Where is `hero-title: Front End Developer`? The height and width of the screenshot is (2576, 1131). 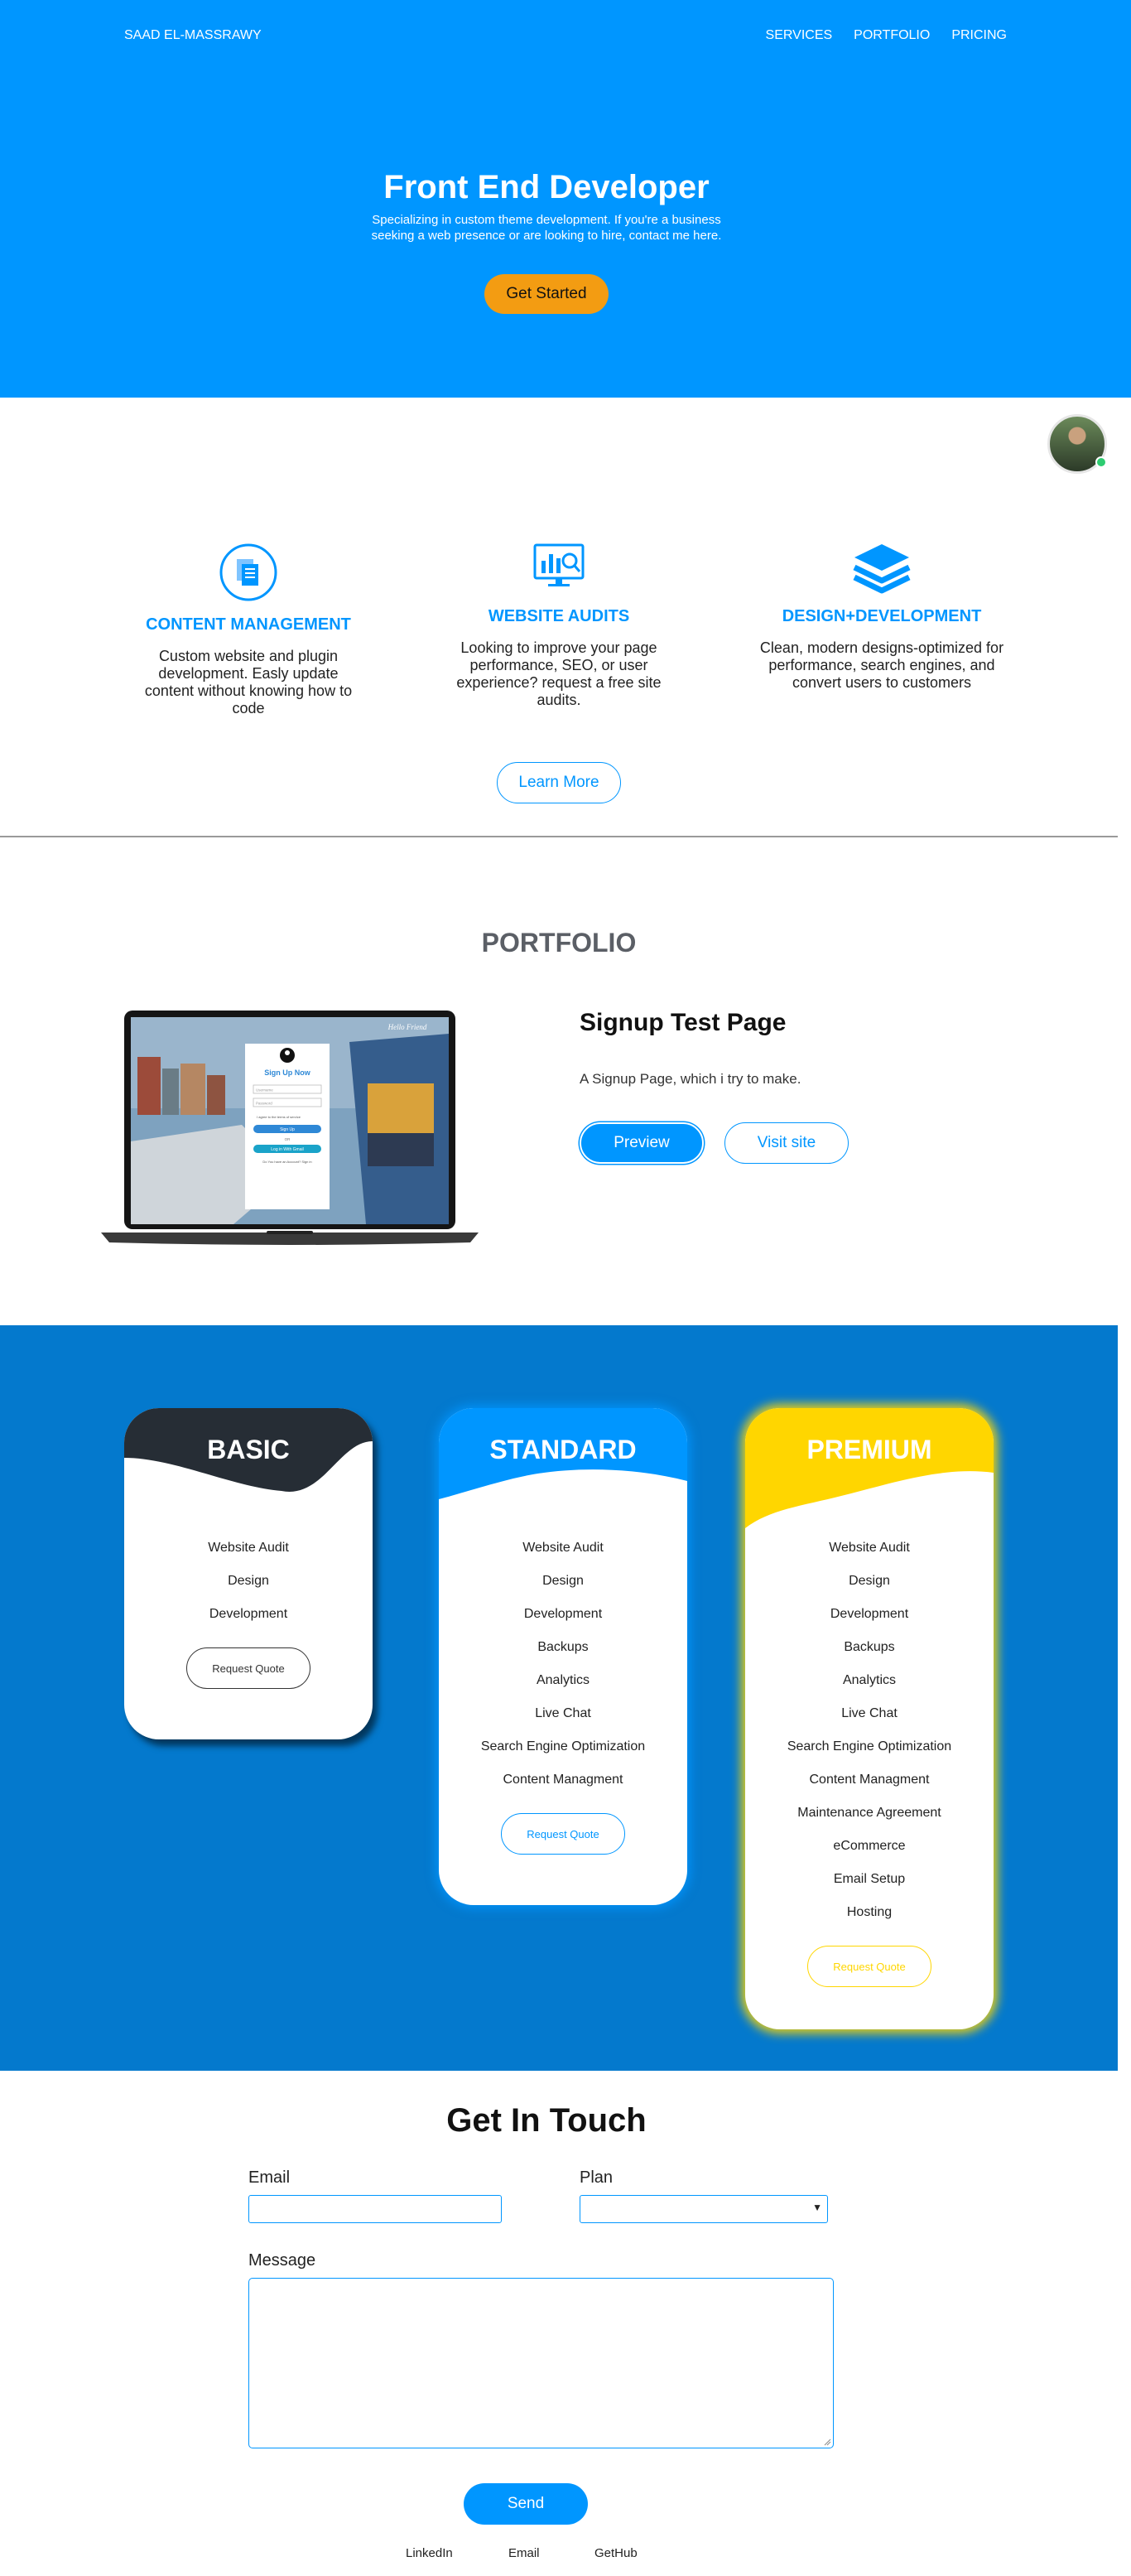
hero-title: Front End Developer is located at coordinates (547, 187).